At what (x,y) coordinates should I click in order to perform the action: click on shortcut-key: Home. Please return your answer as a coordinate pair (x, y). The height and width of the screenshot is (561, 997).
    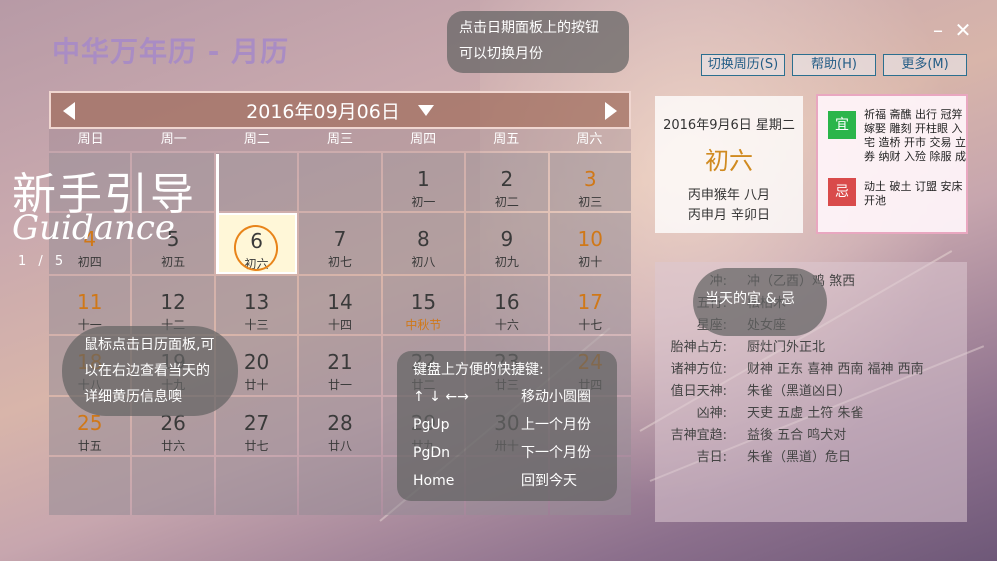
    Looking at the image, I should click on (434, 481).